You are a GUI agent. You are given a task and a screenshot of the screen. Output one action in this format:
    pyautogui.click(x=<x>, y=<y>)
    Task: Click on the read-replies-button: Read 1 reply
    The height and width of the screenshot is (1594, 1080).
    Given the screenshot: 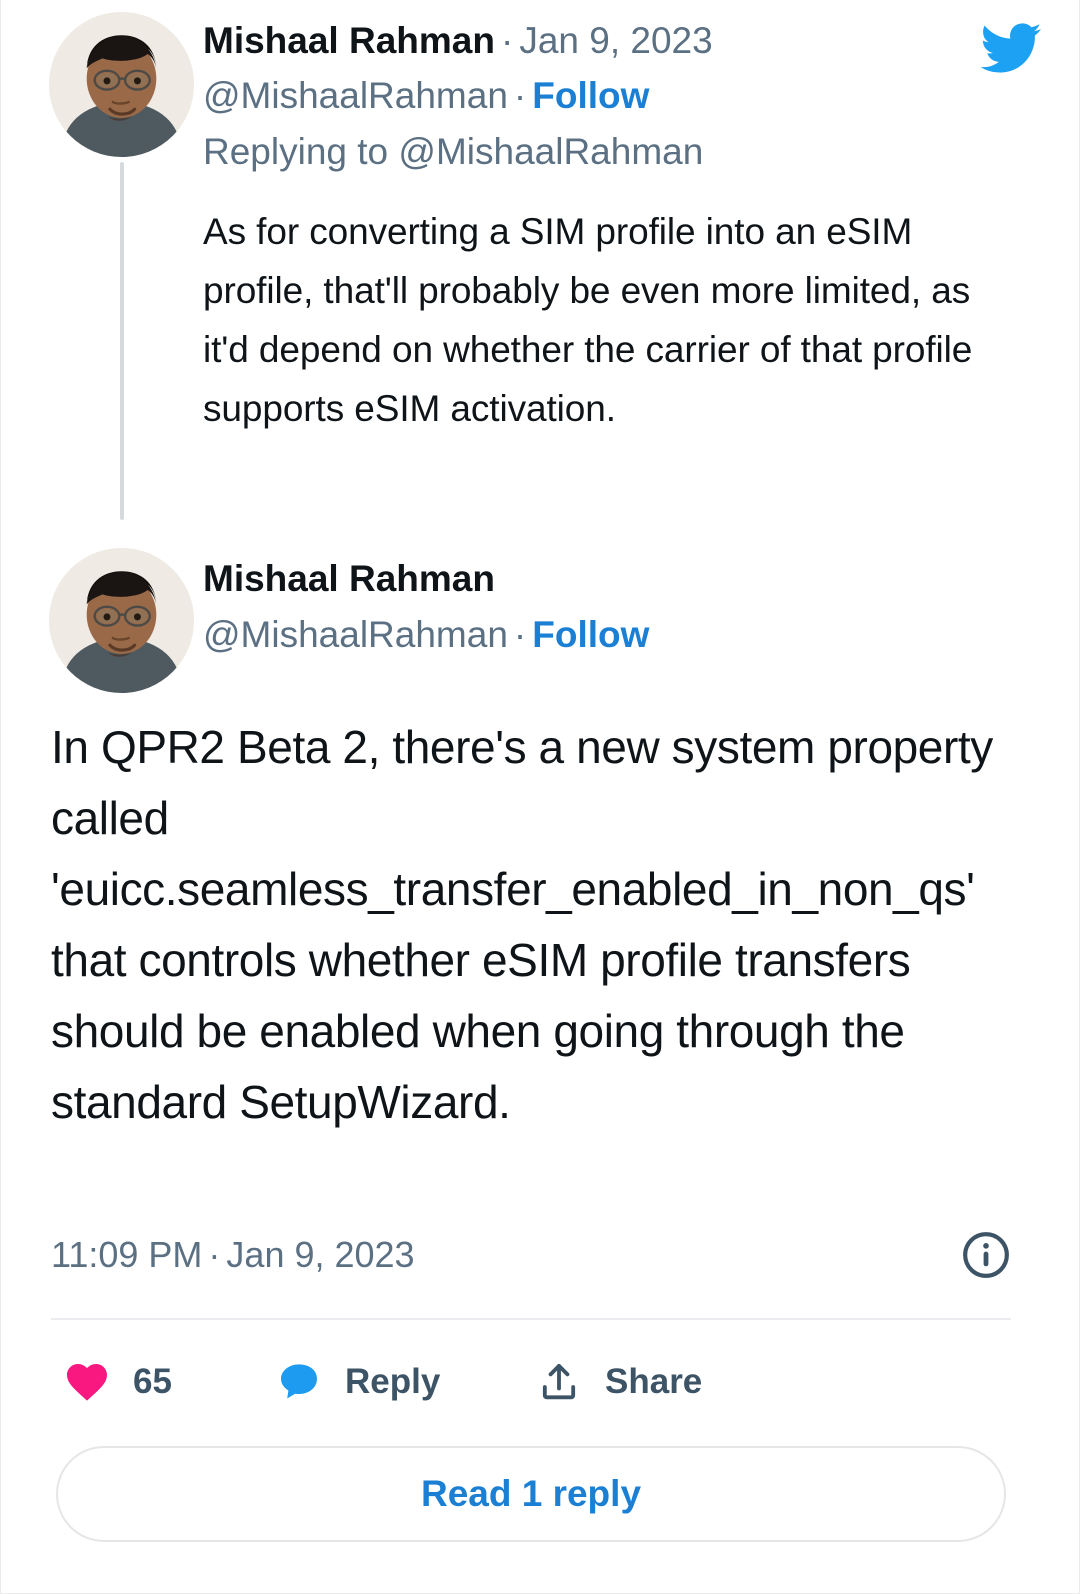 What is the action you would take?
    pyautogui.click(x=531, y=1494)
    